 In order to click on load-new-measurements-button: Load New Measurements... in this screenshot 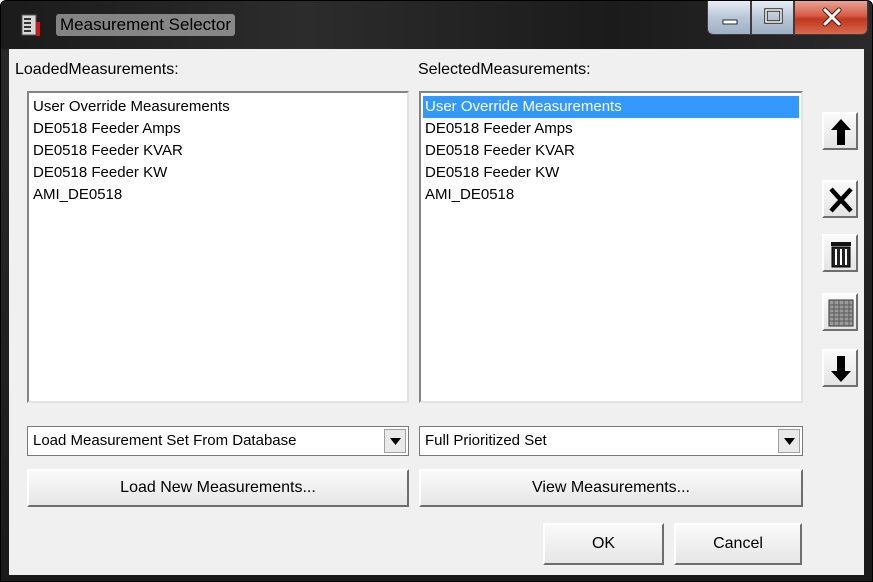, I will do `click(218, 488)`.